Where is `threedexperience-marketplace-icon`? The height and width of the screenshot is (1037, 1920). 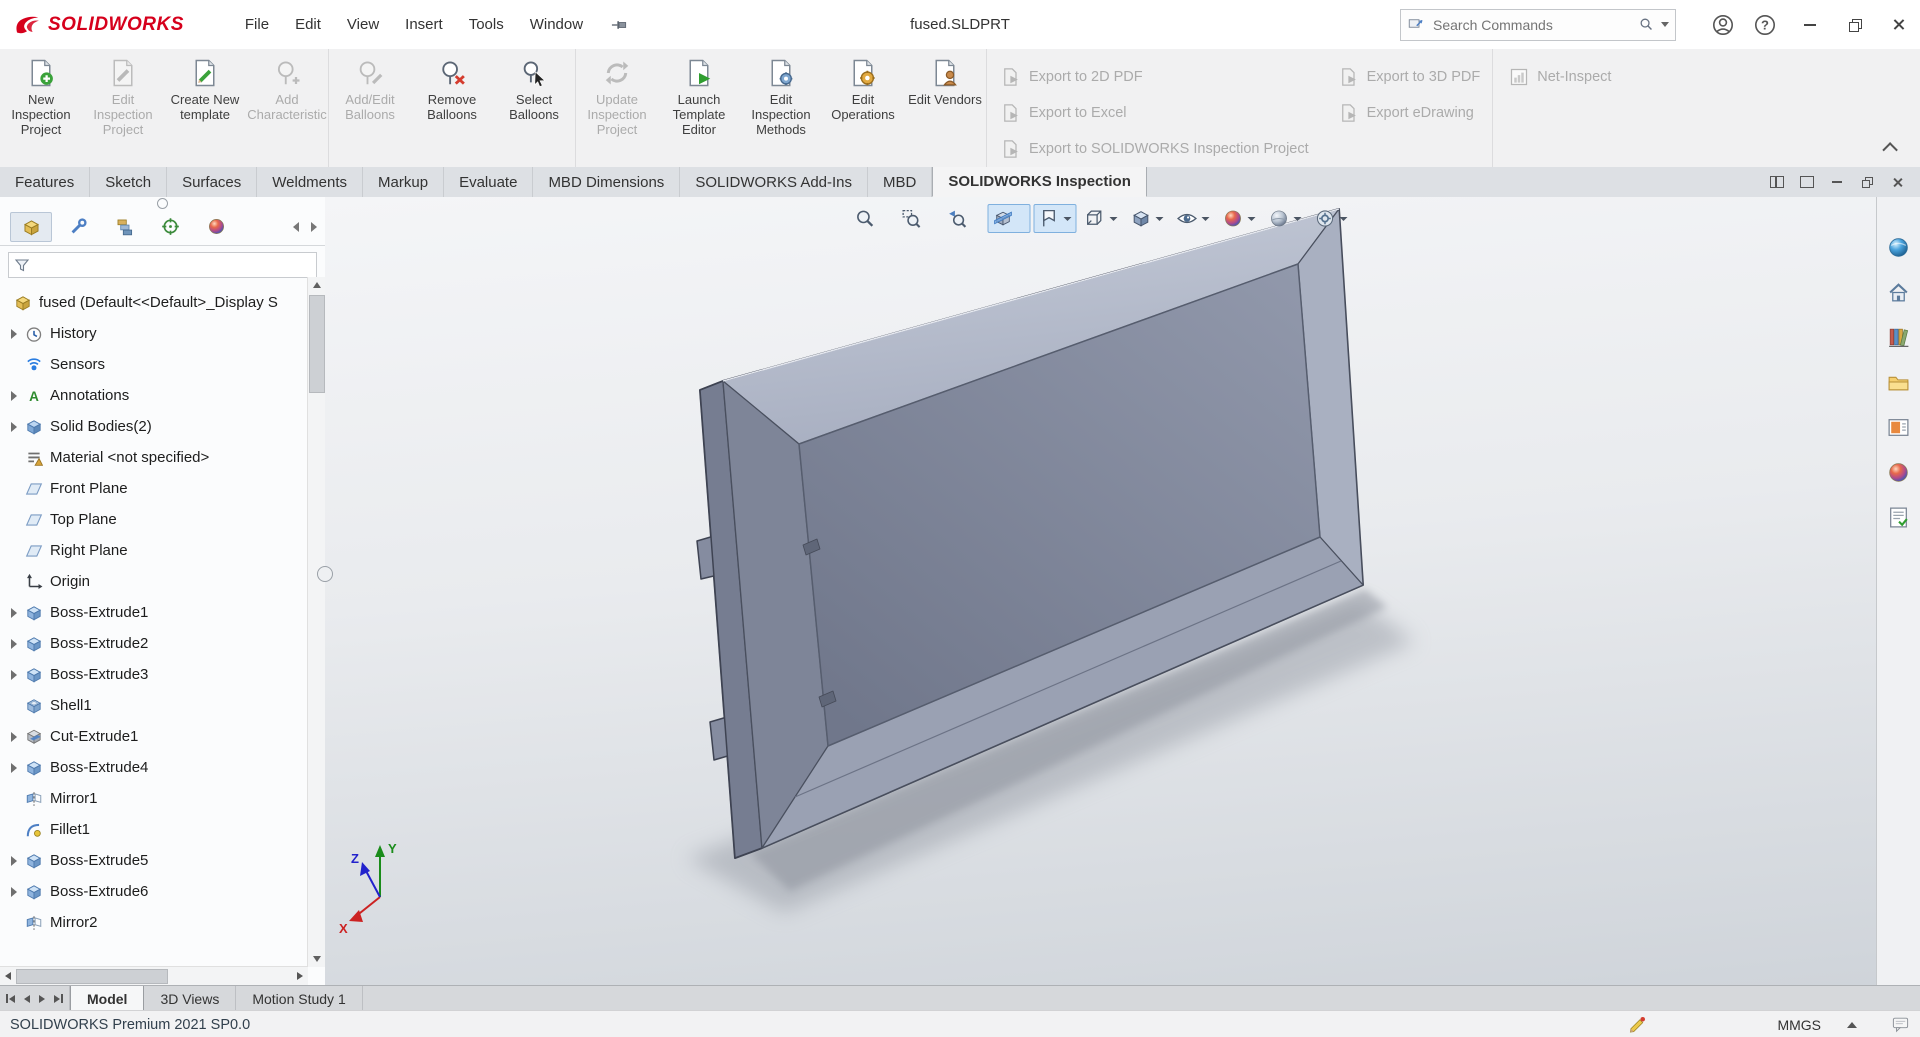 threedexperience-marketplace-icon is located at coordinates (1899, 247).